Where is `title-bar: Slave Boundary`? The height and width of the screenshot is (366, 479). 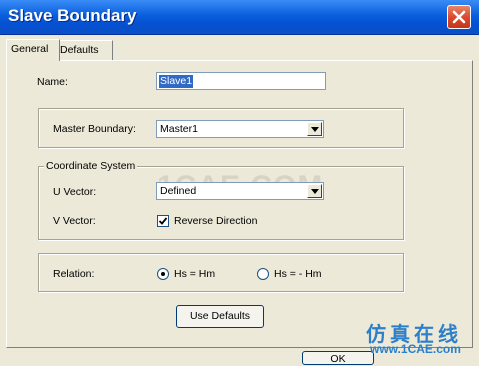 title-bar: Slave Boundary is located at coordinates (239, 17).